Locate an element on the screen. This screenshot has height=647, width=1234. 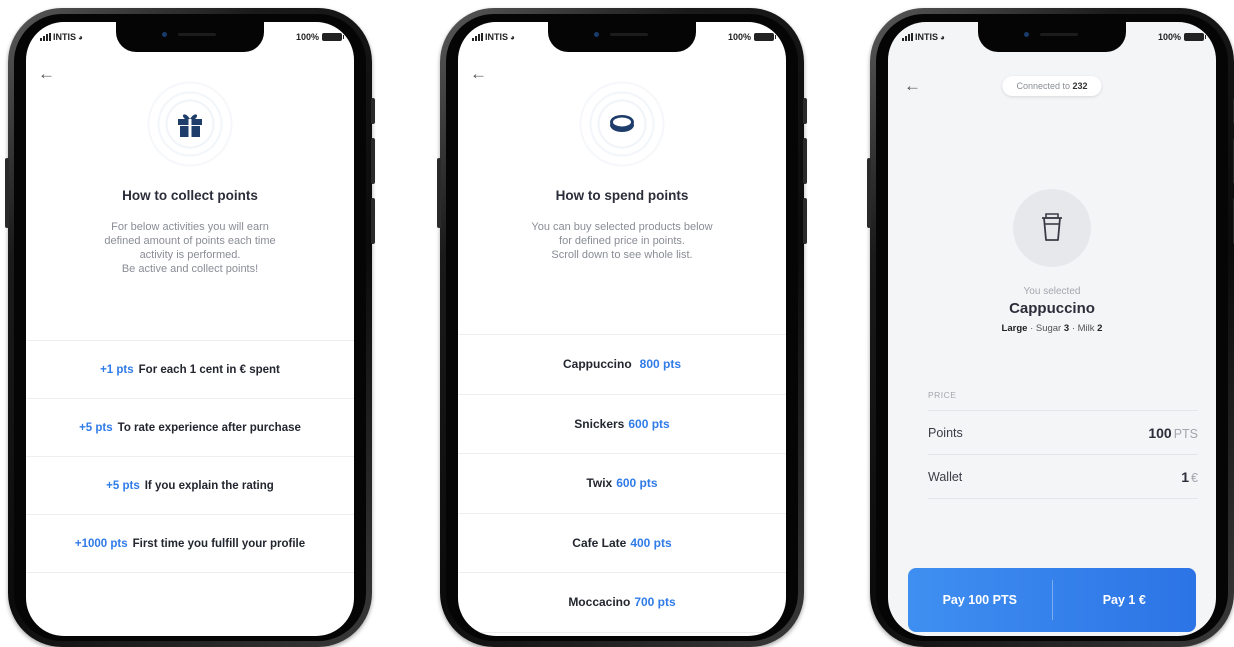
cup-icon is located at coordinates (1052, 227).